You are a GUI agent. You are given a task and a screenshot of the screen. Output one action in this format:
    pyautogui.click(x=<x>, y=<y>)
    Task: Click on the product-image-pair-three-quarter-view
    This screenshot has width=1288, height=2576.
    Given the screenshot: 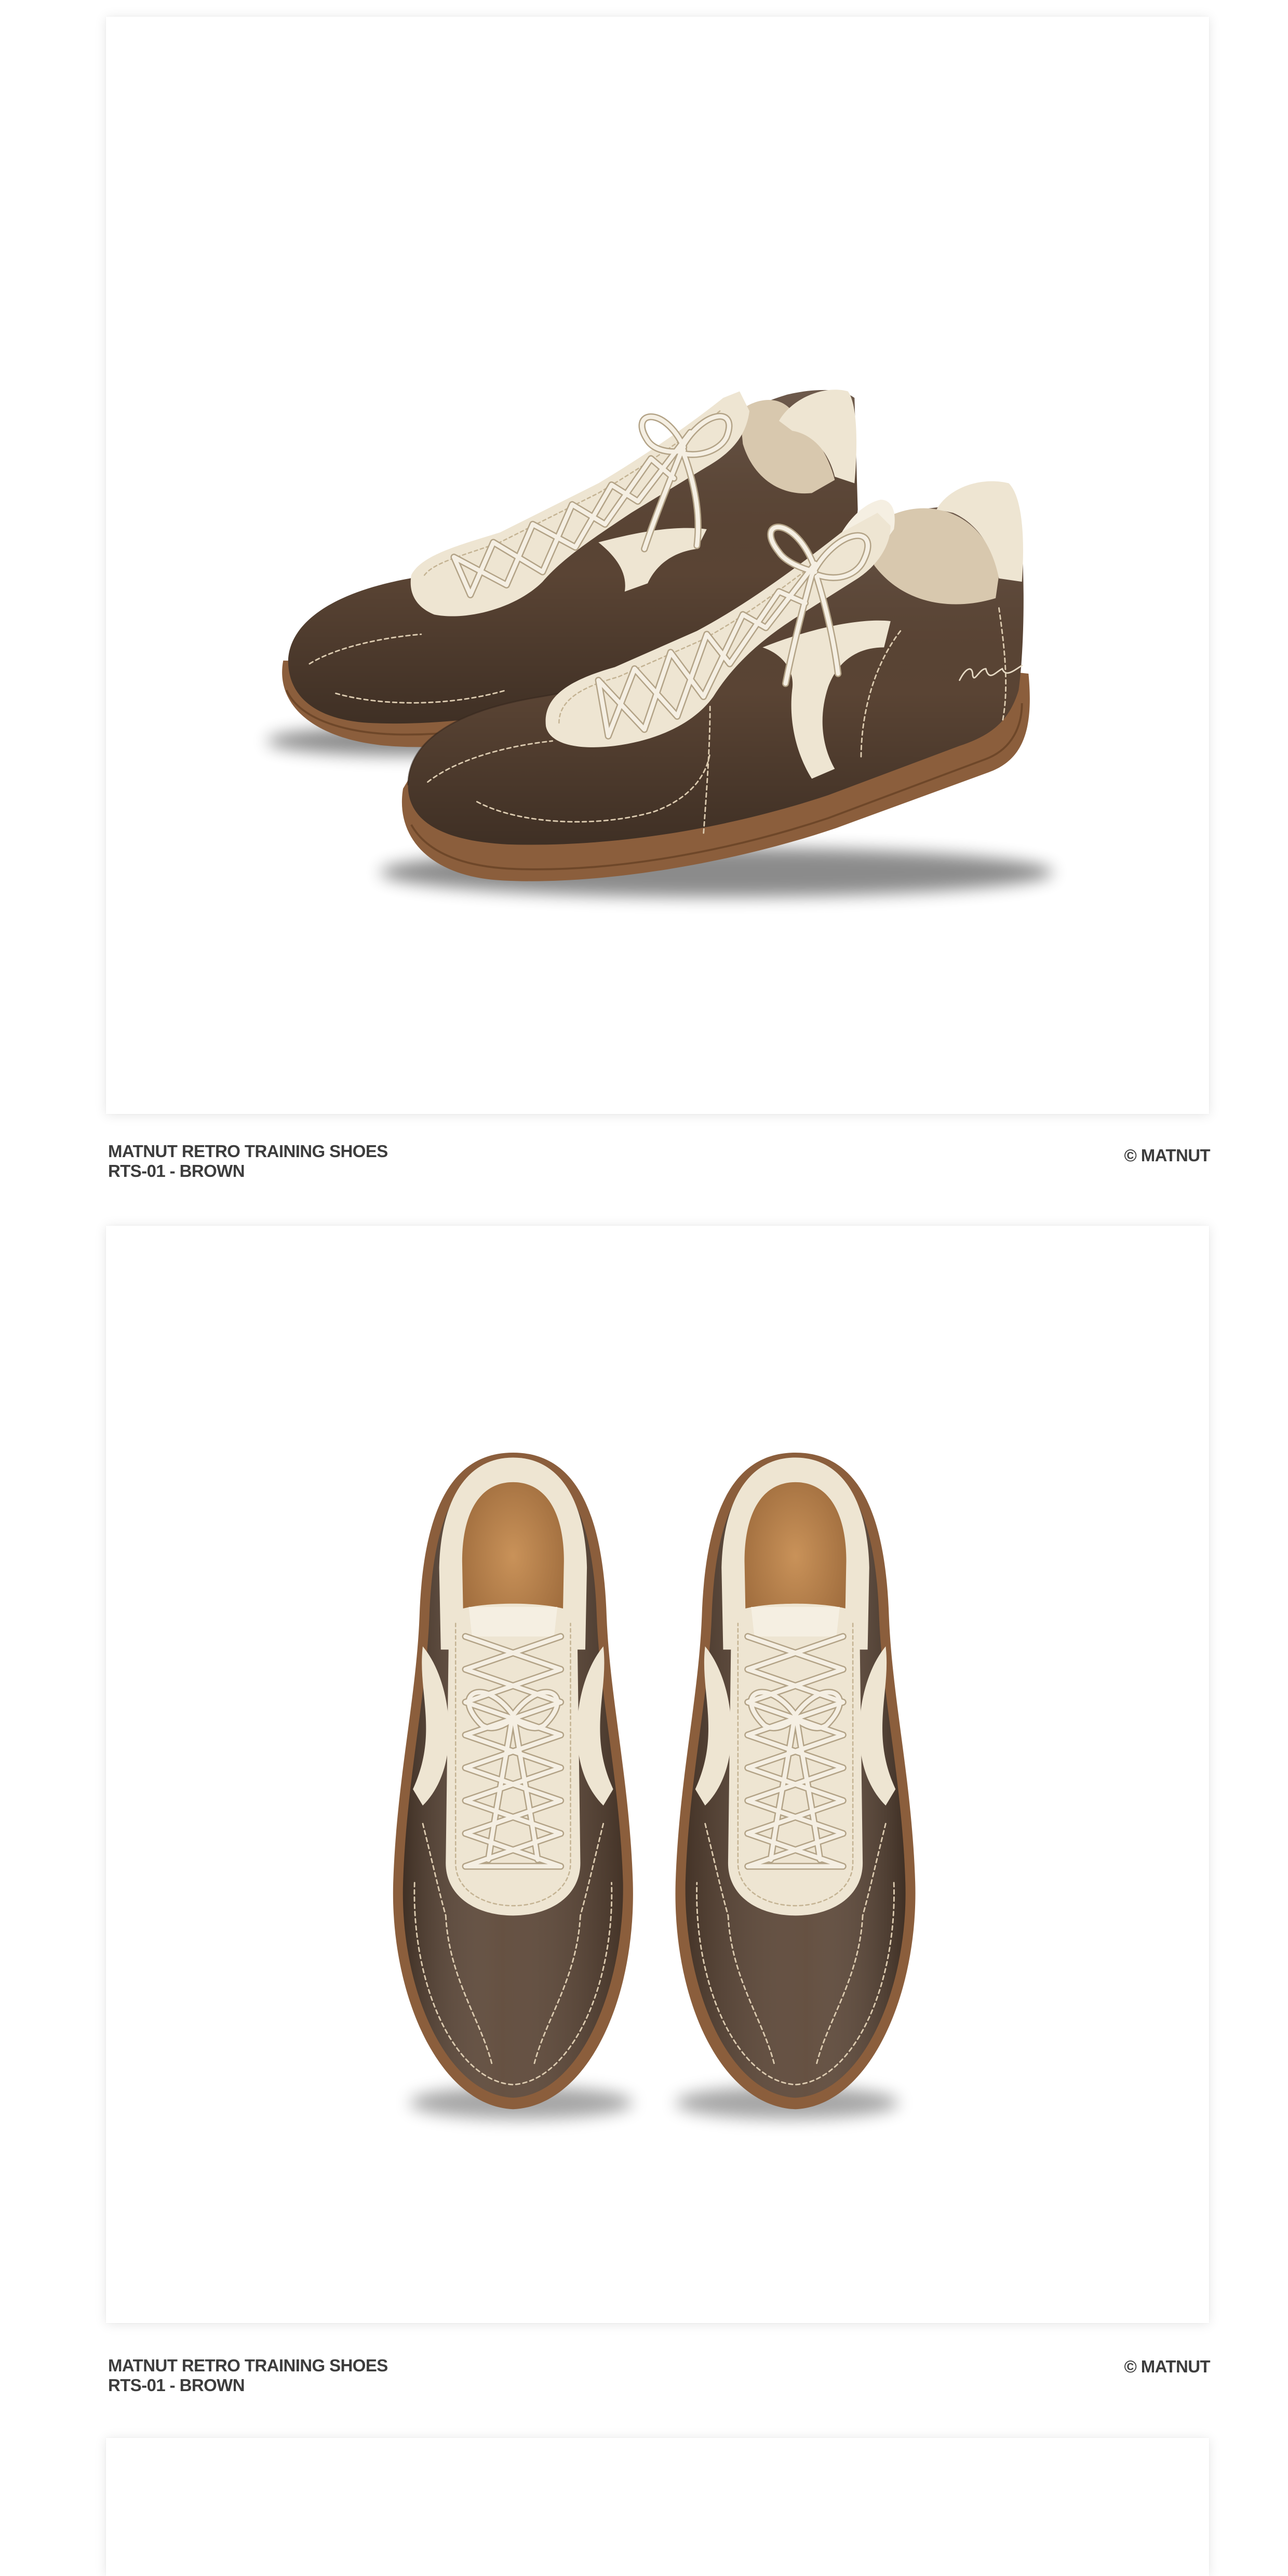 What is the action you would take?
    pyautogui.click(x=660, y=643)
    